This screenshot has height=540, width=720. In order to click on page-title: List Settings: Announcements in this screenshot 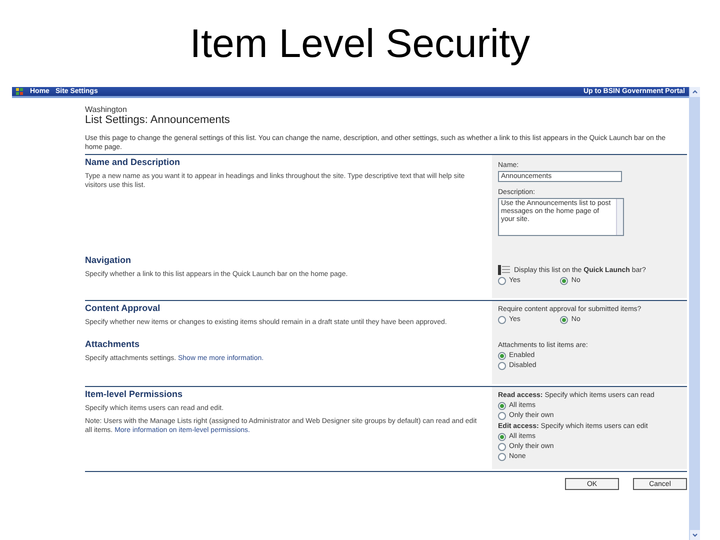, I will do `click(158, 120)`.